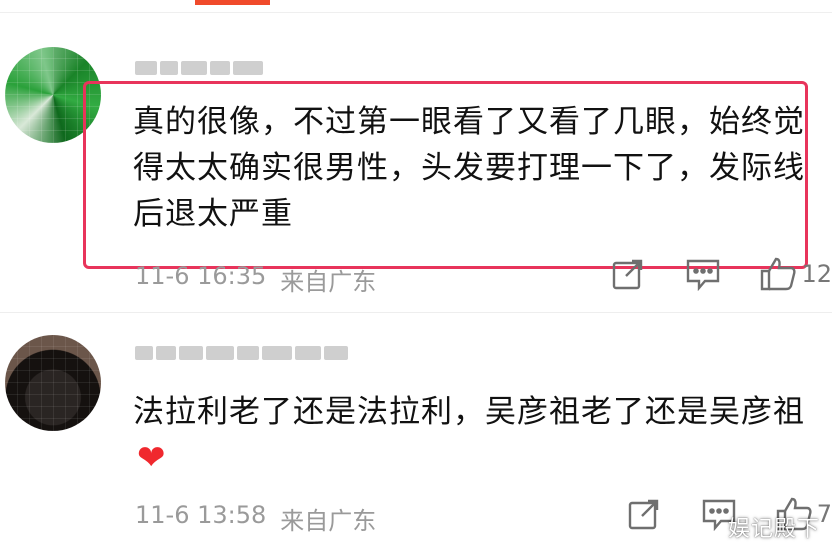 This screenshot has height=557, width=832. Describe the element at coordinates (773, 529) in the screenshot. I see `watermark: 娱记殿下` at that location.